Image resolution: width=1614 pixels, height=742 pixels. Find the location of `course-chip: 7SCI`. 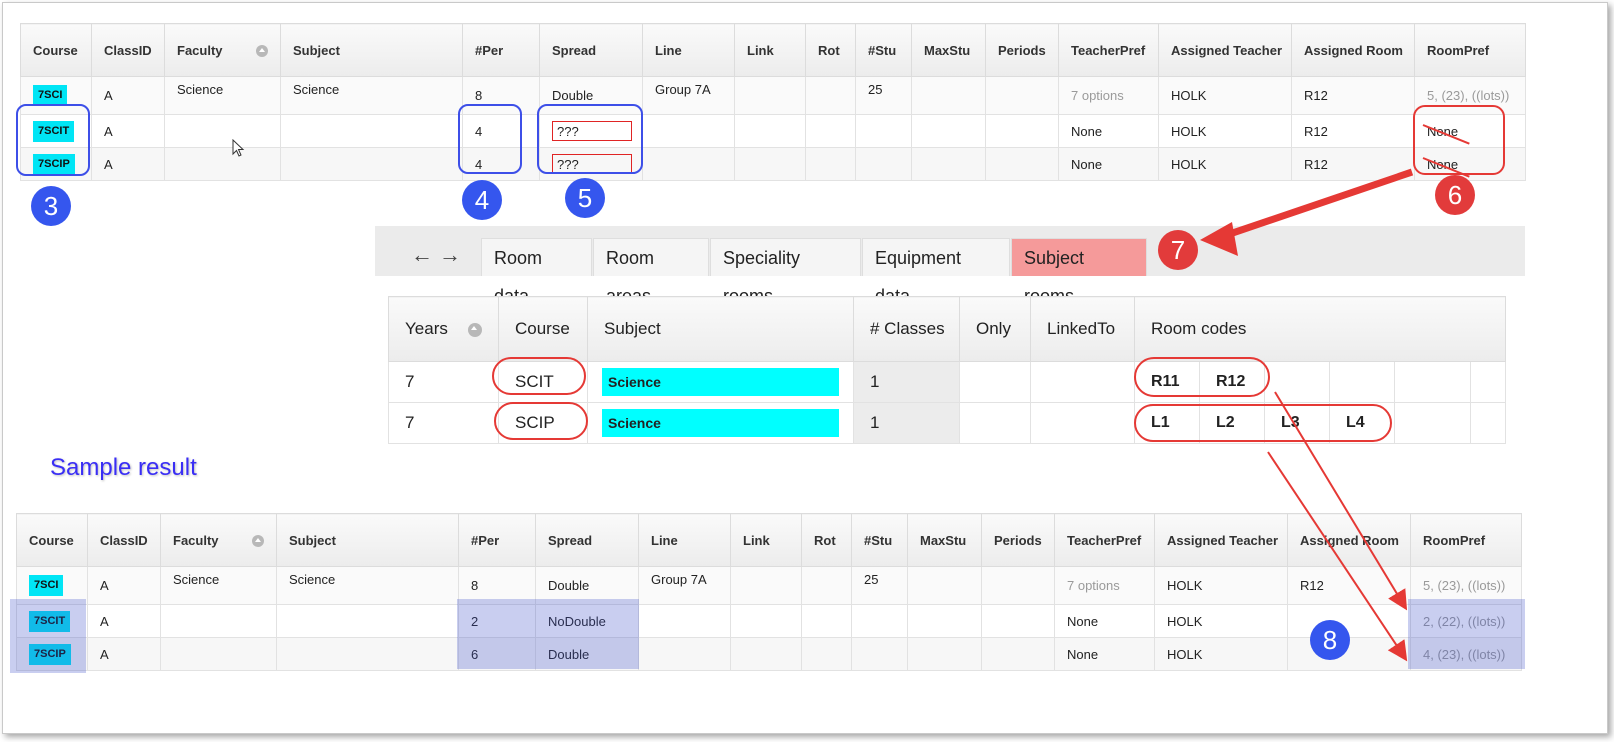

course-chip: 7SCI is located at coordinates (50, 95).